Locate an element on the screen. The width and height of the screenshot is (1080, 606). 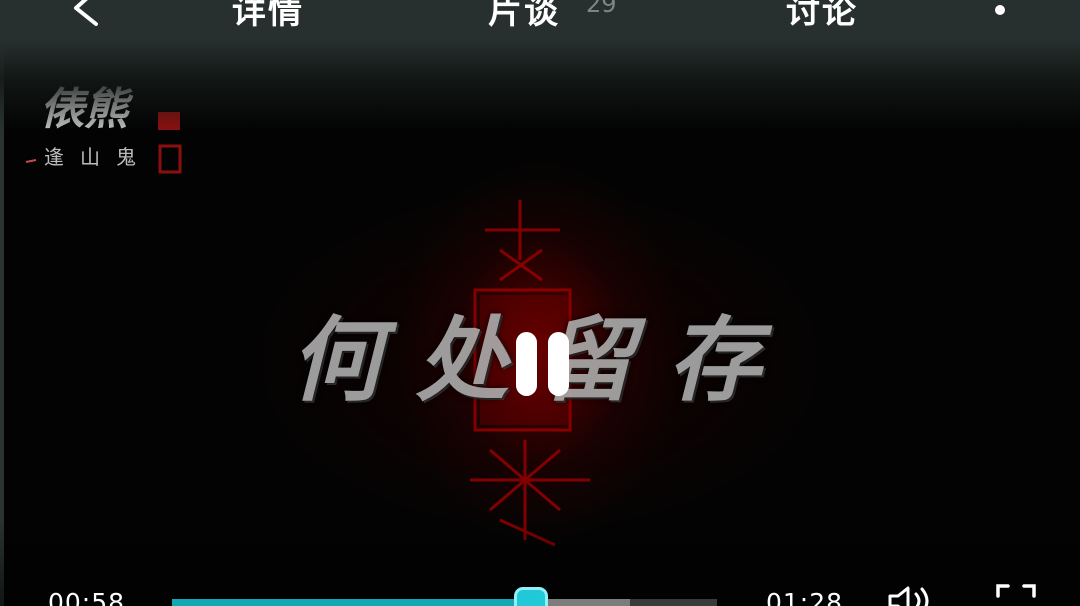
episode-count-badge: 29 is located at coordinates (601, 9).